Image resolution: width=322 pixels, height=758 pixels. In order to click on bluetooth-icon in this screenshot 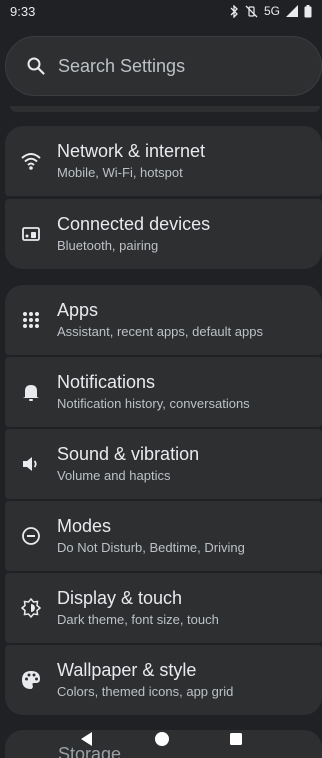, I will do `click(234, 11)`.